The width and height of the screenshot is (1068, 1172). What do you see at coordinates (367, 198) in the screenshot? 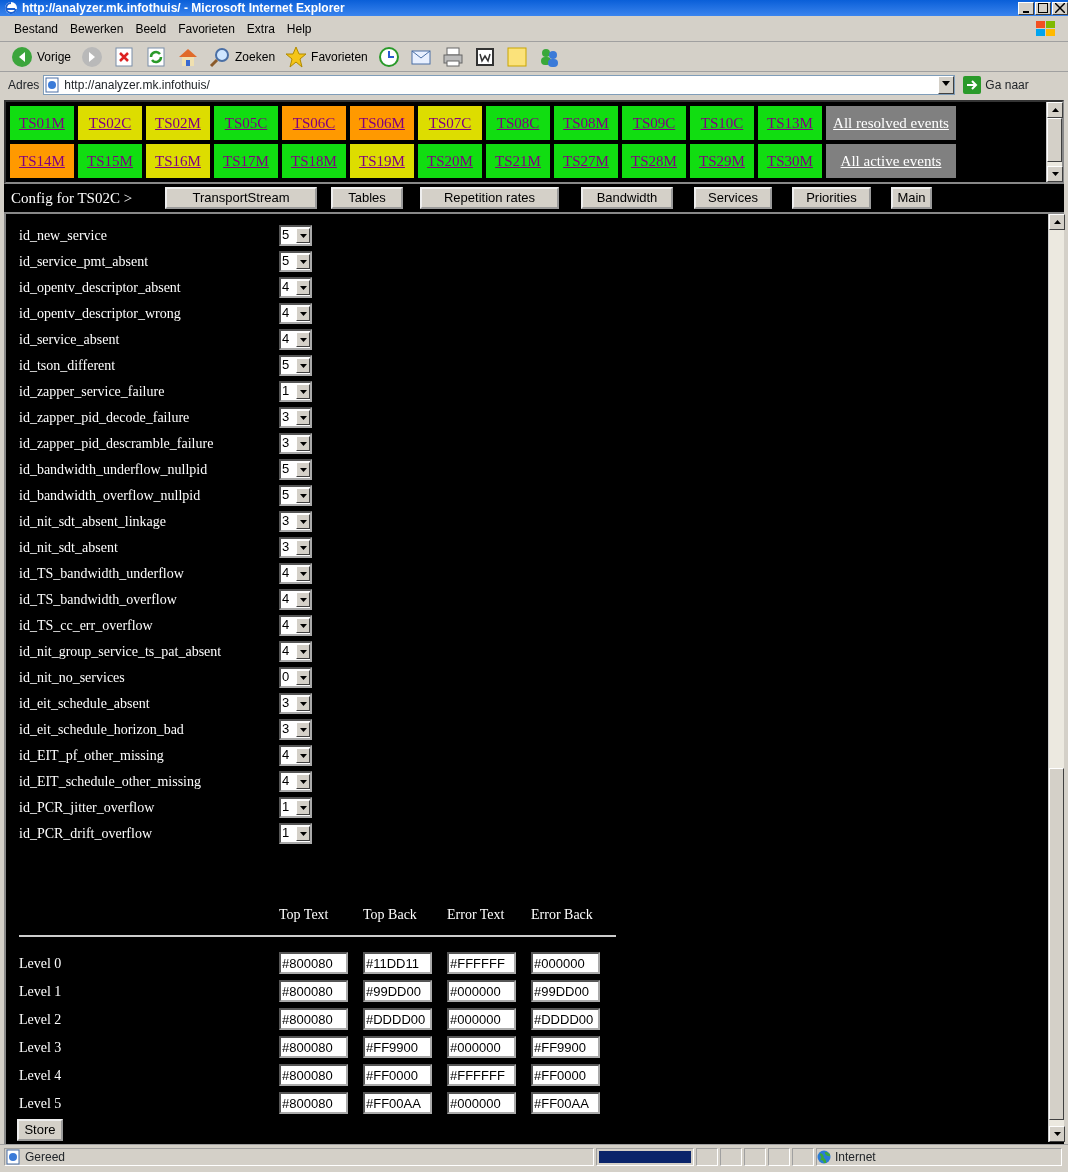
I see `nav-button: Tables` at bounding box center [367, 198].